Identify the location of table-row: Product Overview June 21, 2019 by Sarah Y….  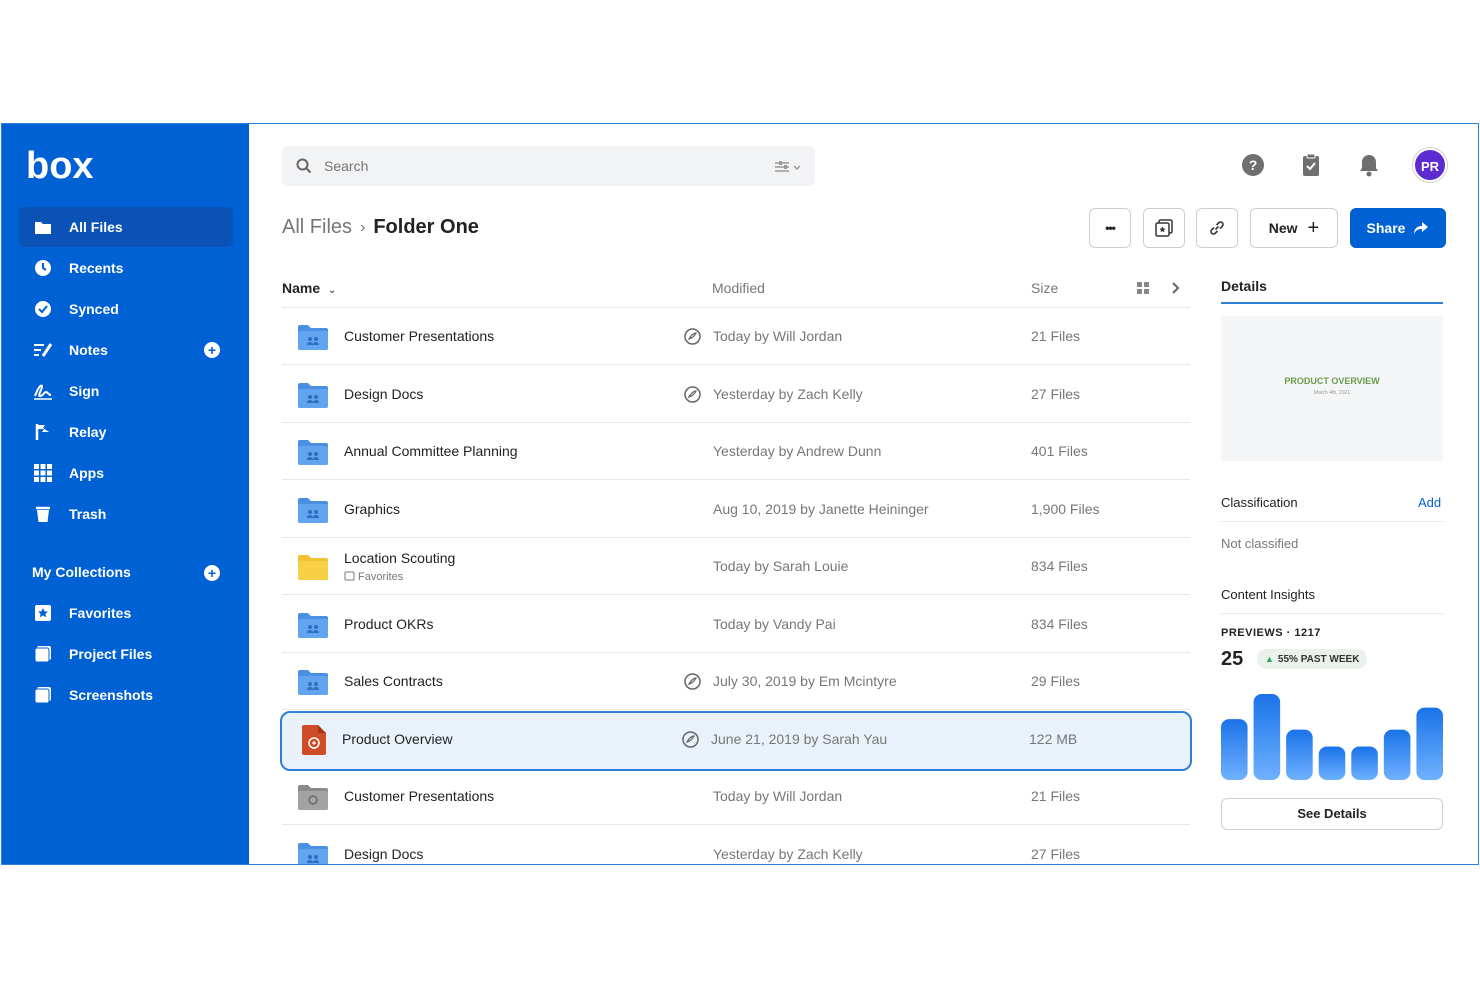
(736, 740).